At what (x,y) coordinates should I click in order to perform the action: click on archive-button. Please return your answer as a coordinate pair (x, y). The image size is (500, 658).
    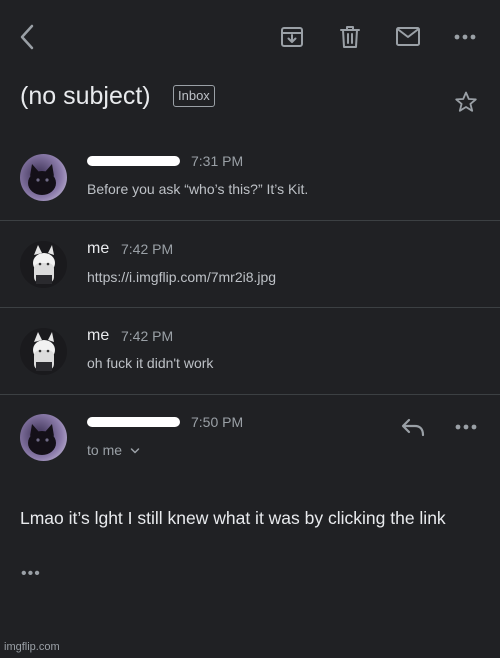
    Looking at the image, I should click on (292, 37).